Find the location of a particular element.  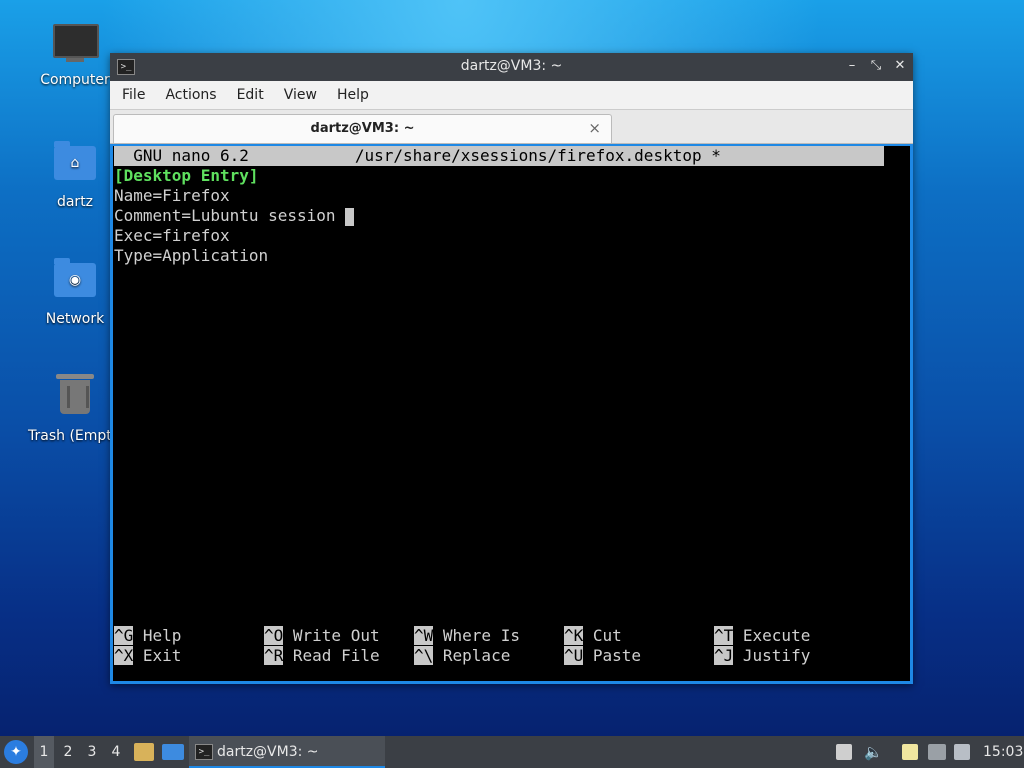

trash-icon is located at coordinates (75, 399).